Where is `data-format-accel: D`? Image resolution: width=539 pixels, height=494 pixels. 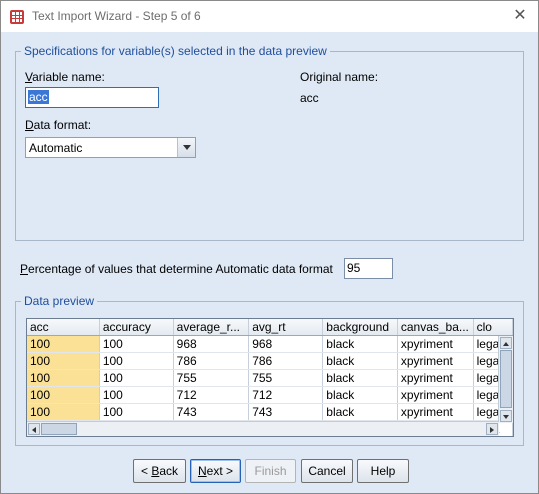
data-format-accel: D is located at coordinates (29, 125).